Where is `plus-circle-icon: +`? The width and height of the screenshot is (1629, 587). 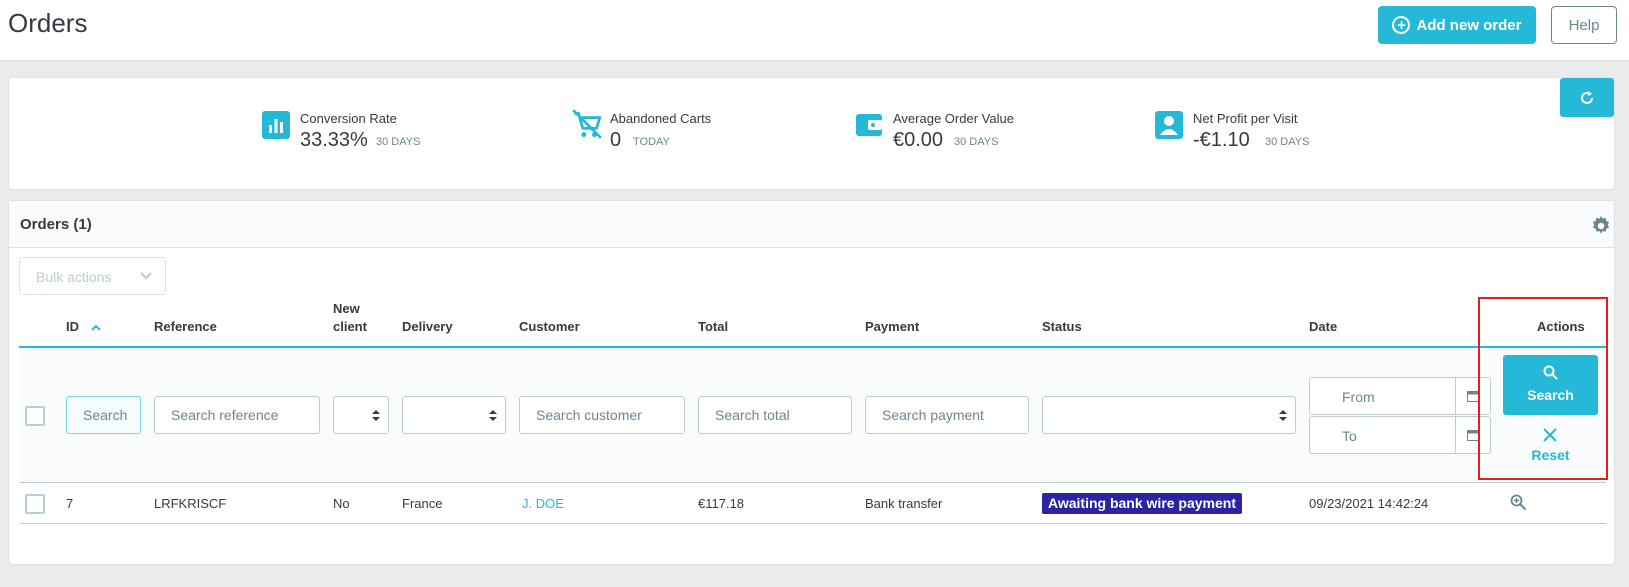
plus-circle-icon: + is located at coordinates (1401, 25).